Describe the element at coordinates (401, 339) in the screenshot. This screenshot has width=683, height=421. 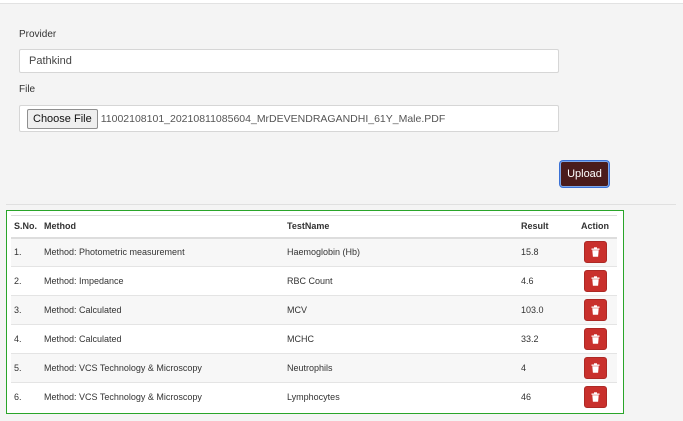
I see `cell-testname: MCHC` at that location.